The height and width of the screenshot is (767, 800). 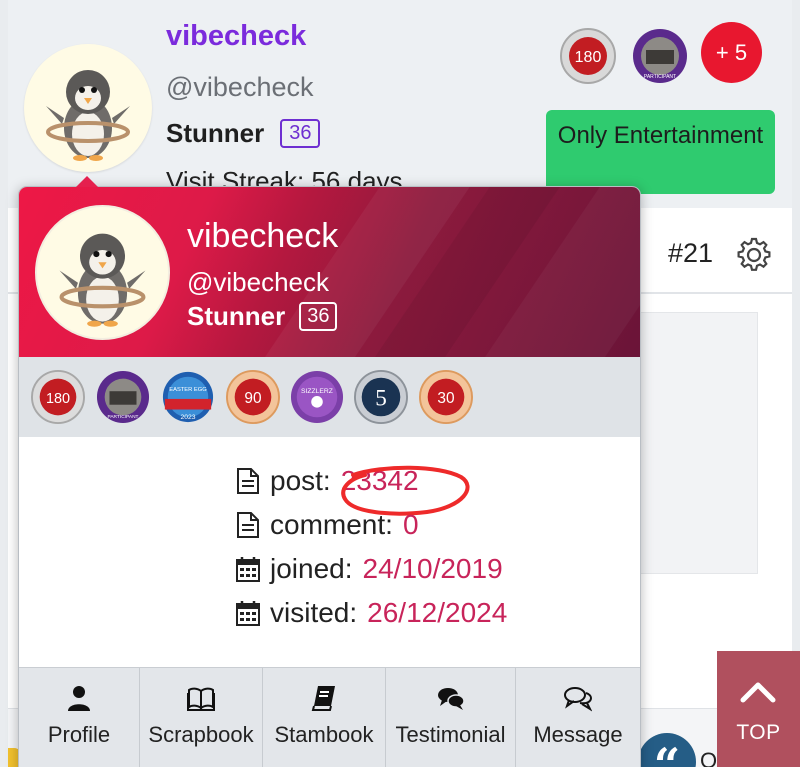 I want to click on popup-rank: Stunner 36, so click(x=262, y=316).